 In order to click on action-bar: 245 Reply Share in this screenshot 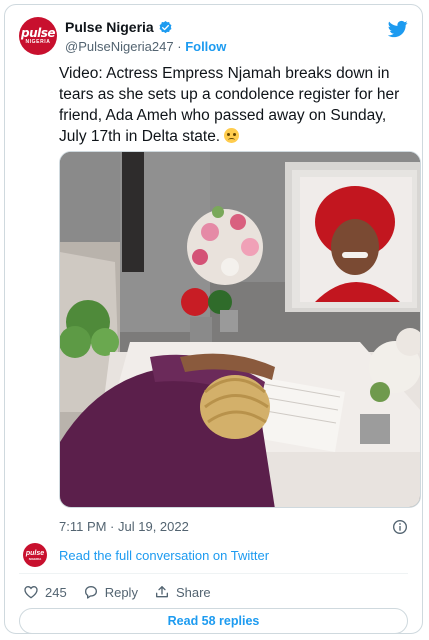, I will do `click(125, 592)`.